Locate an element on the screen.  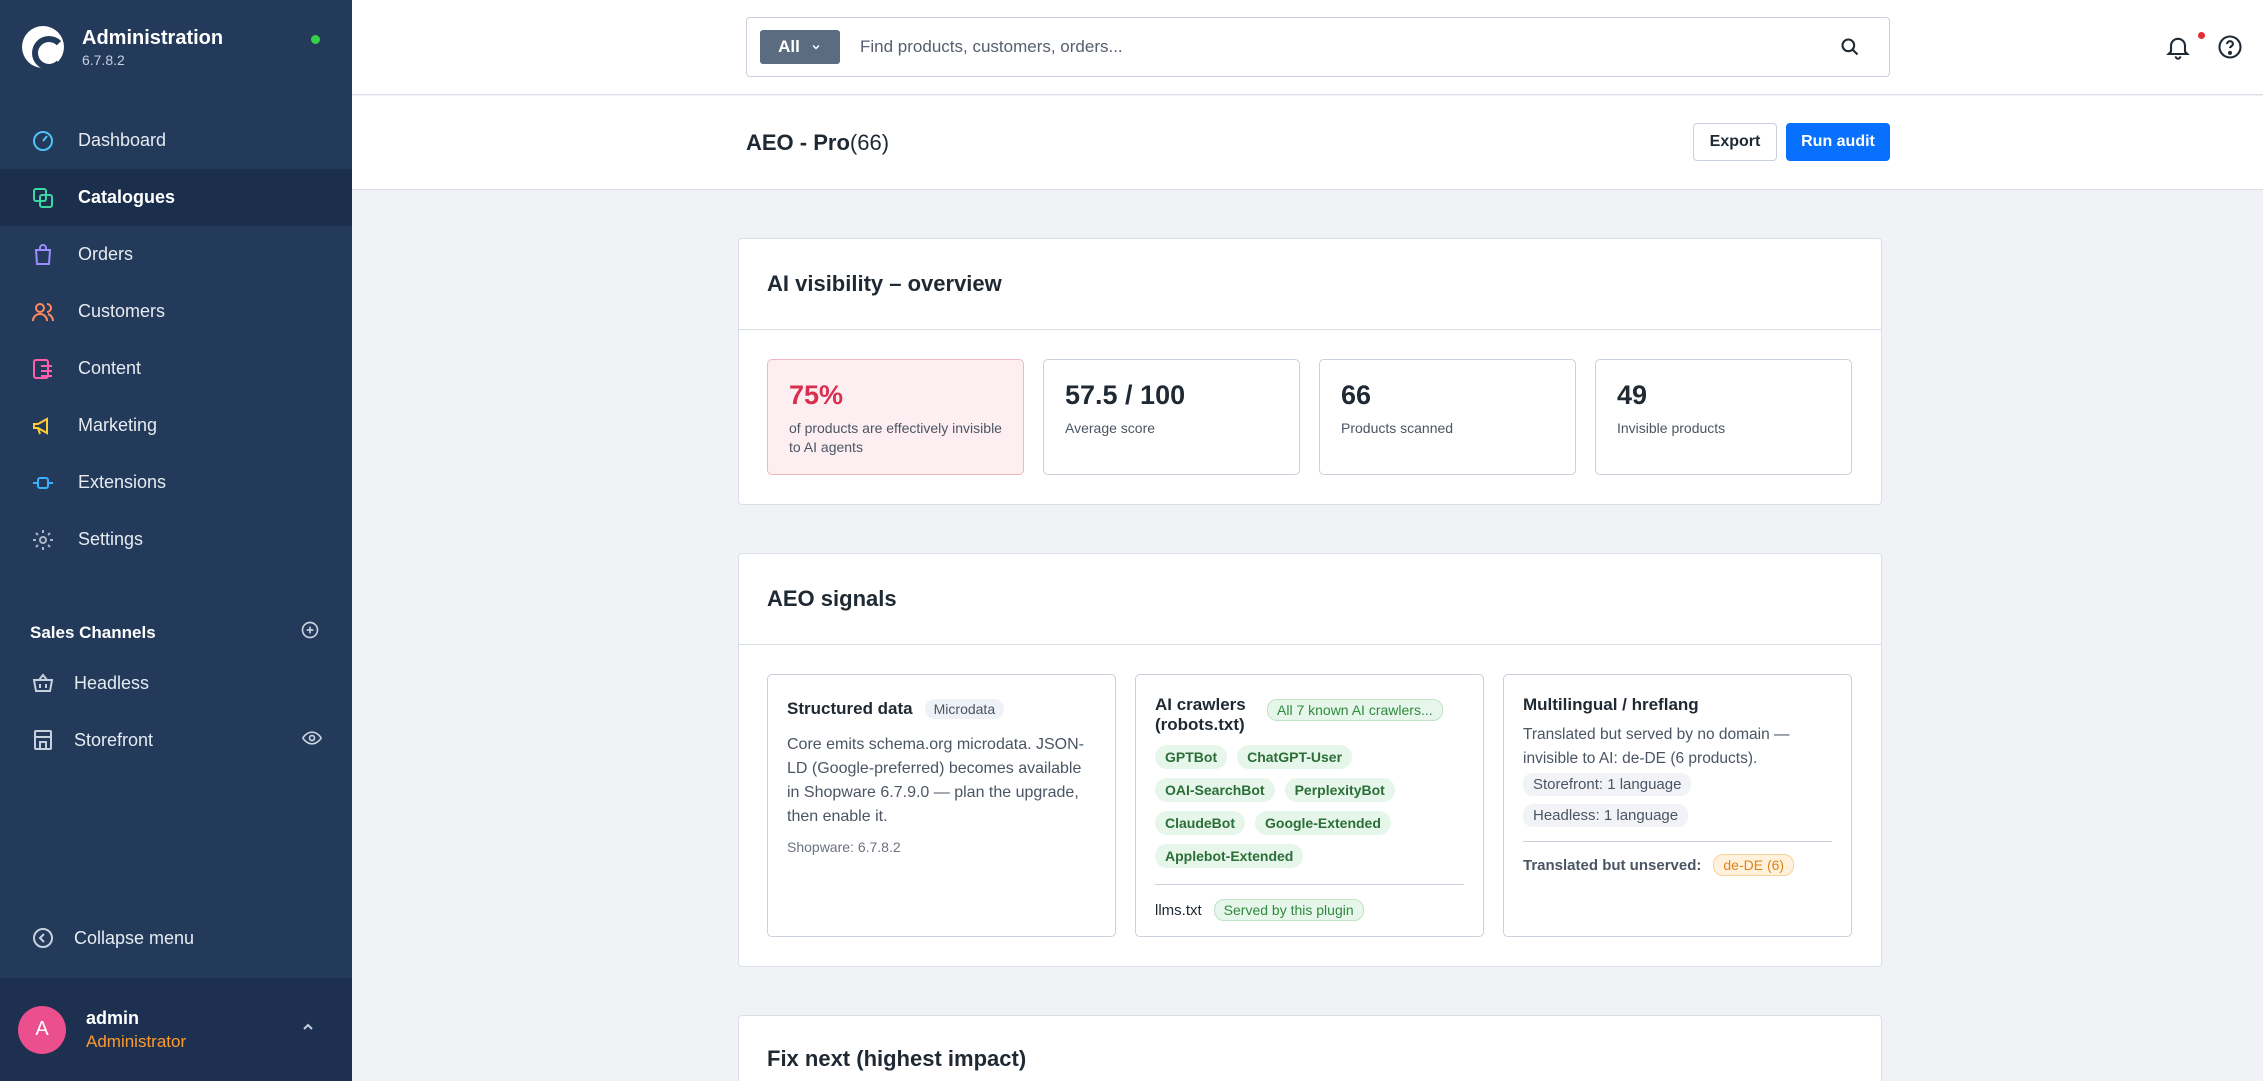
nav-item-marketing: Marketing is located at coordinates (176, 425).